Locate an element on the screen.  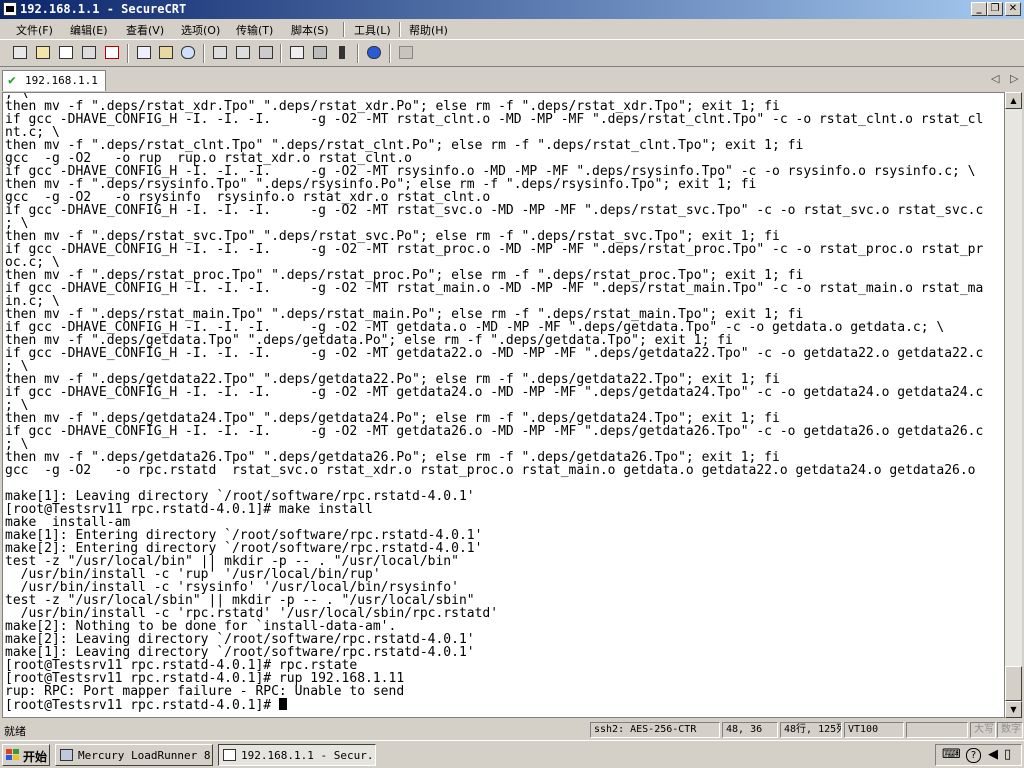
connect-icon is located at coordinates (20, 53).